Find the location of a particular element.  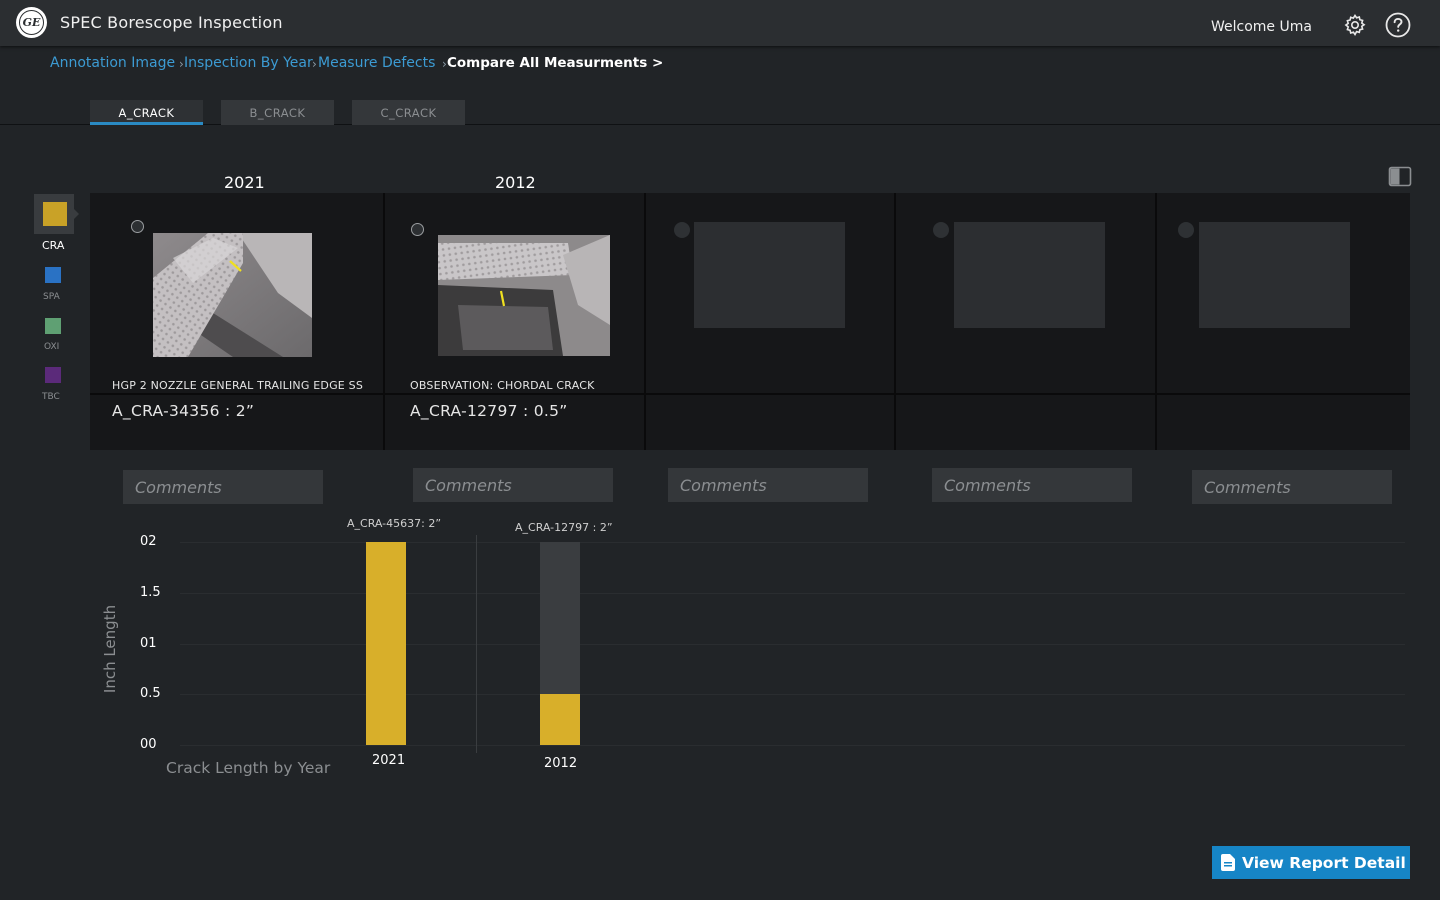

legend-selected-cra is located at coordinates (56, 214).